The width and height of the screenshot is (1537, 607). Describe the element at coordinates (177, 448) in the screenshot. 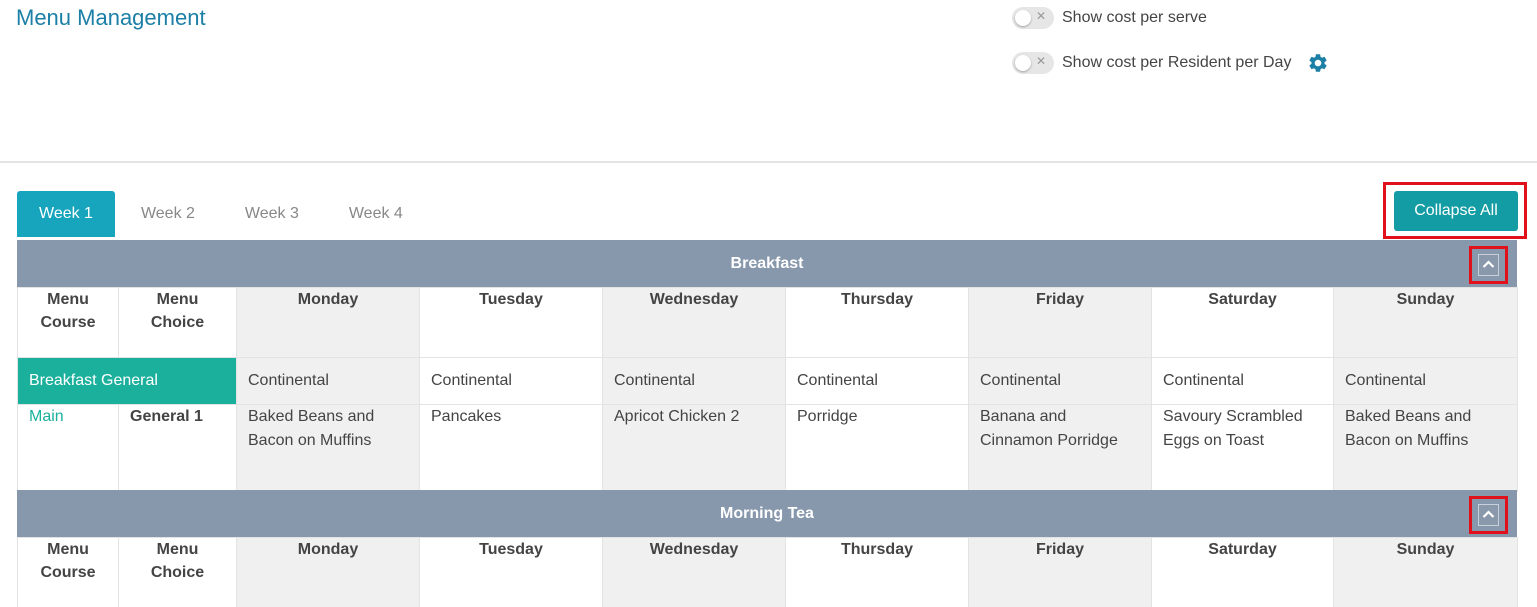

I see `choice-cell: General 1` at that location.